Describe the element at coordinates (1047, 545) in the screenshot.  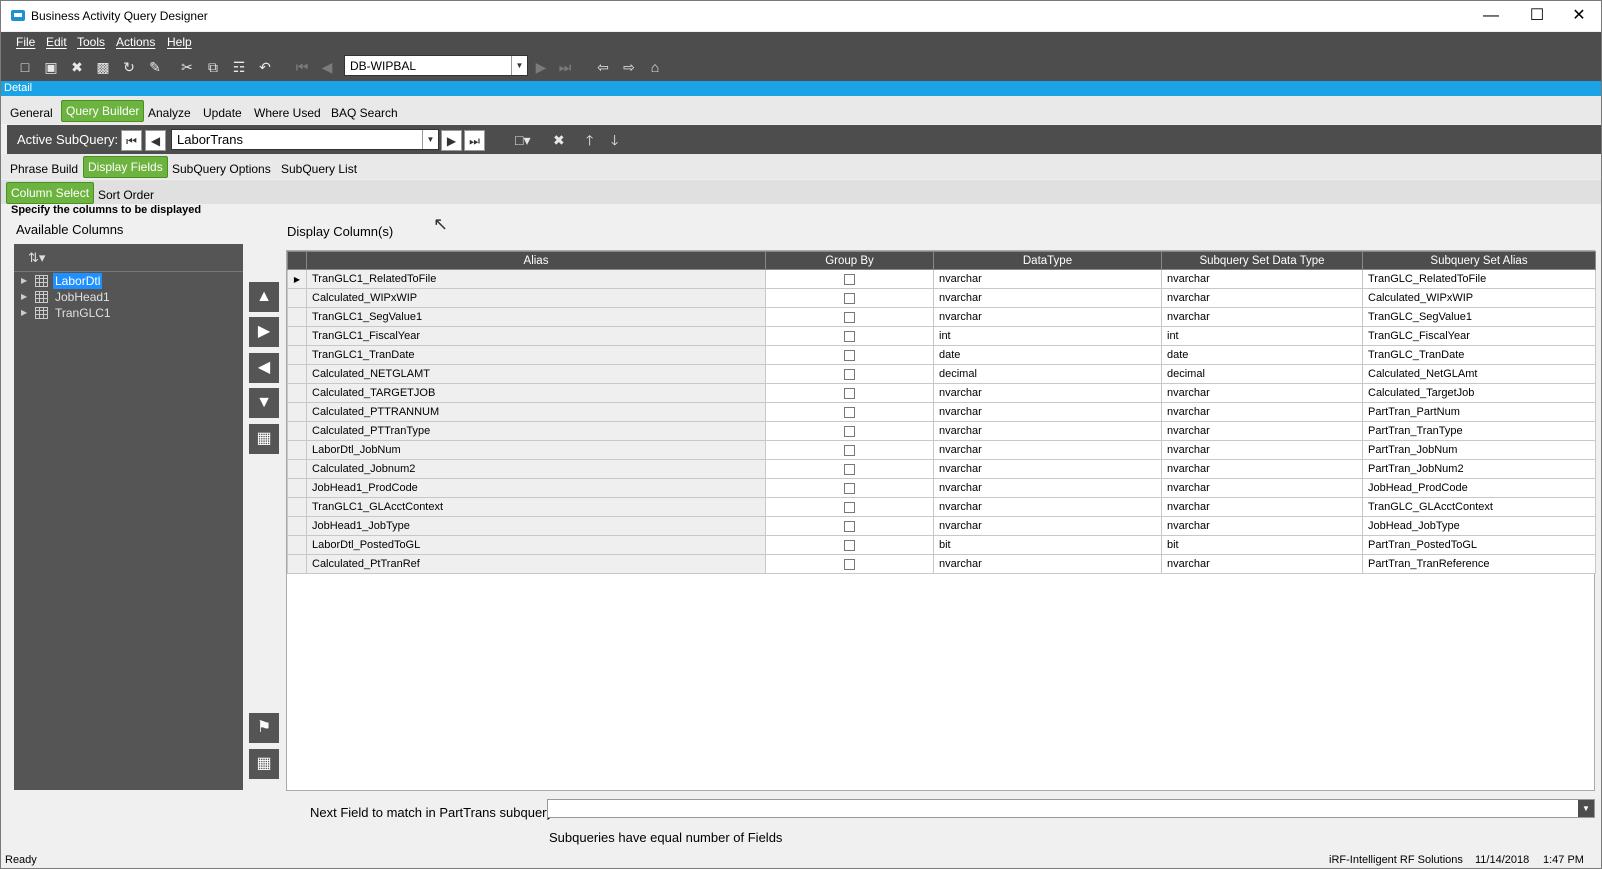
I see `cell-datatype: bit` at that location.